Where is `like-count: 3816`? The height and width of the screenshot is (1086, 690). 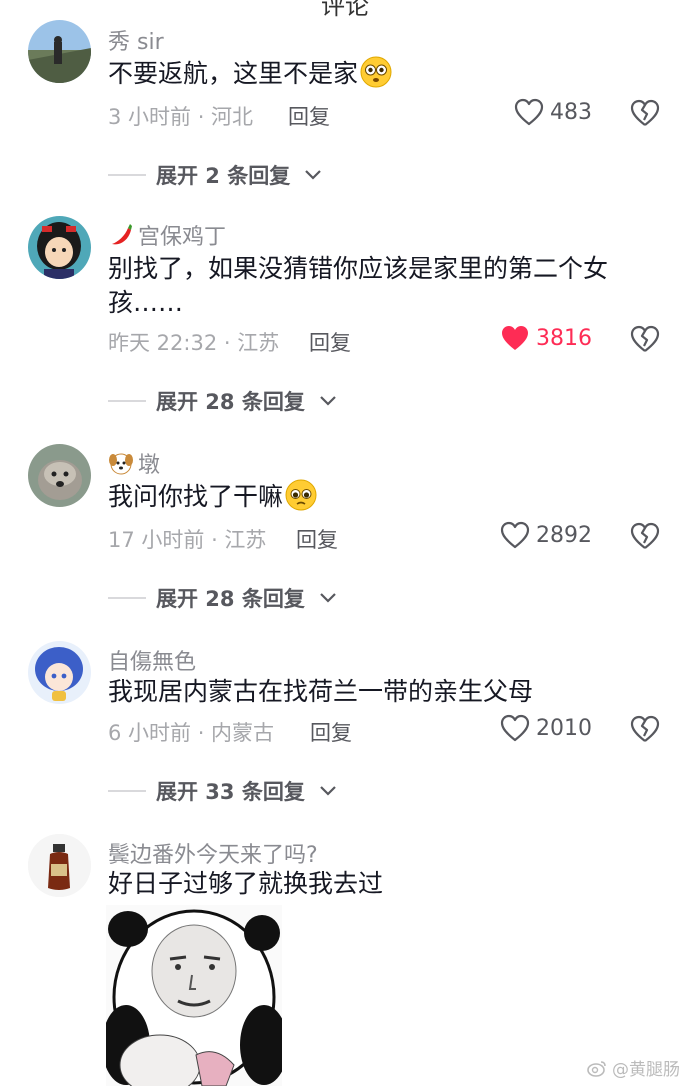 like-count: 3816 is located at coordinates (564, 338).